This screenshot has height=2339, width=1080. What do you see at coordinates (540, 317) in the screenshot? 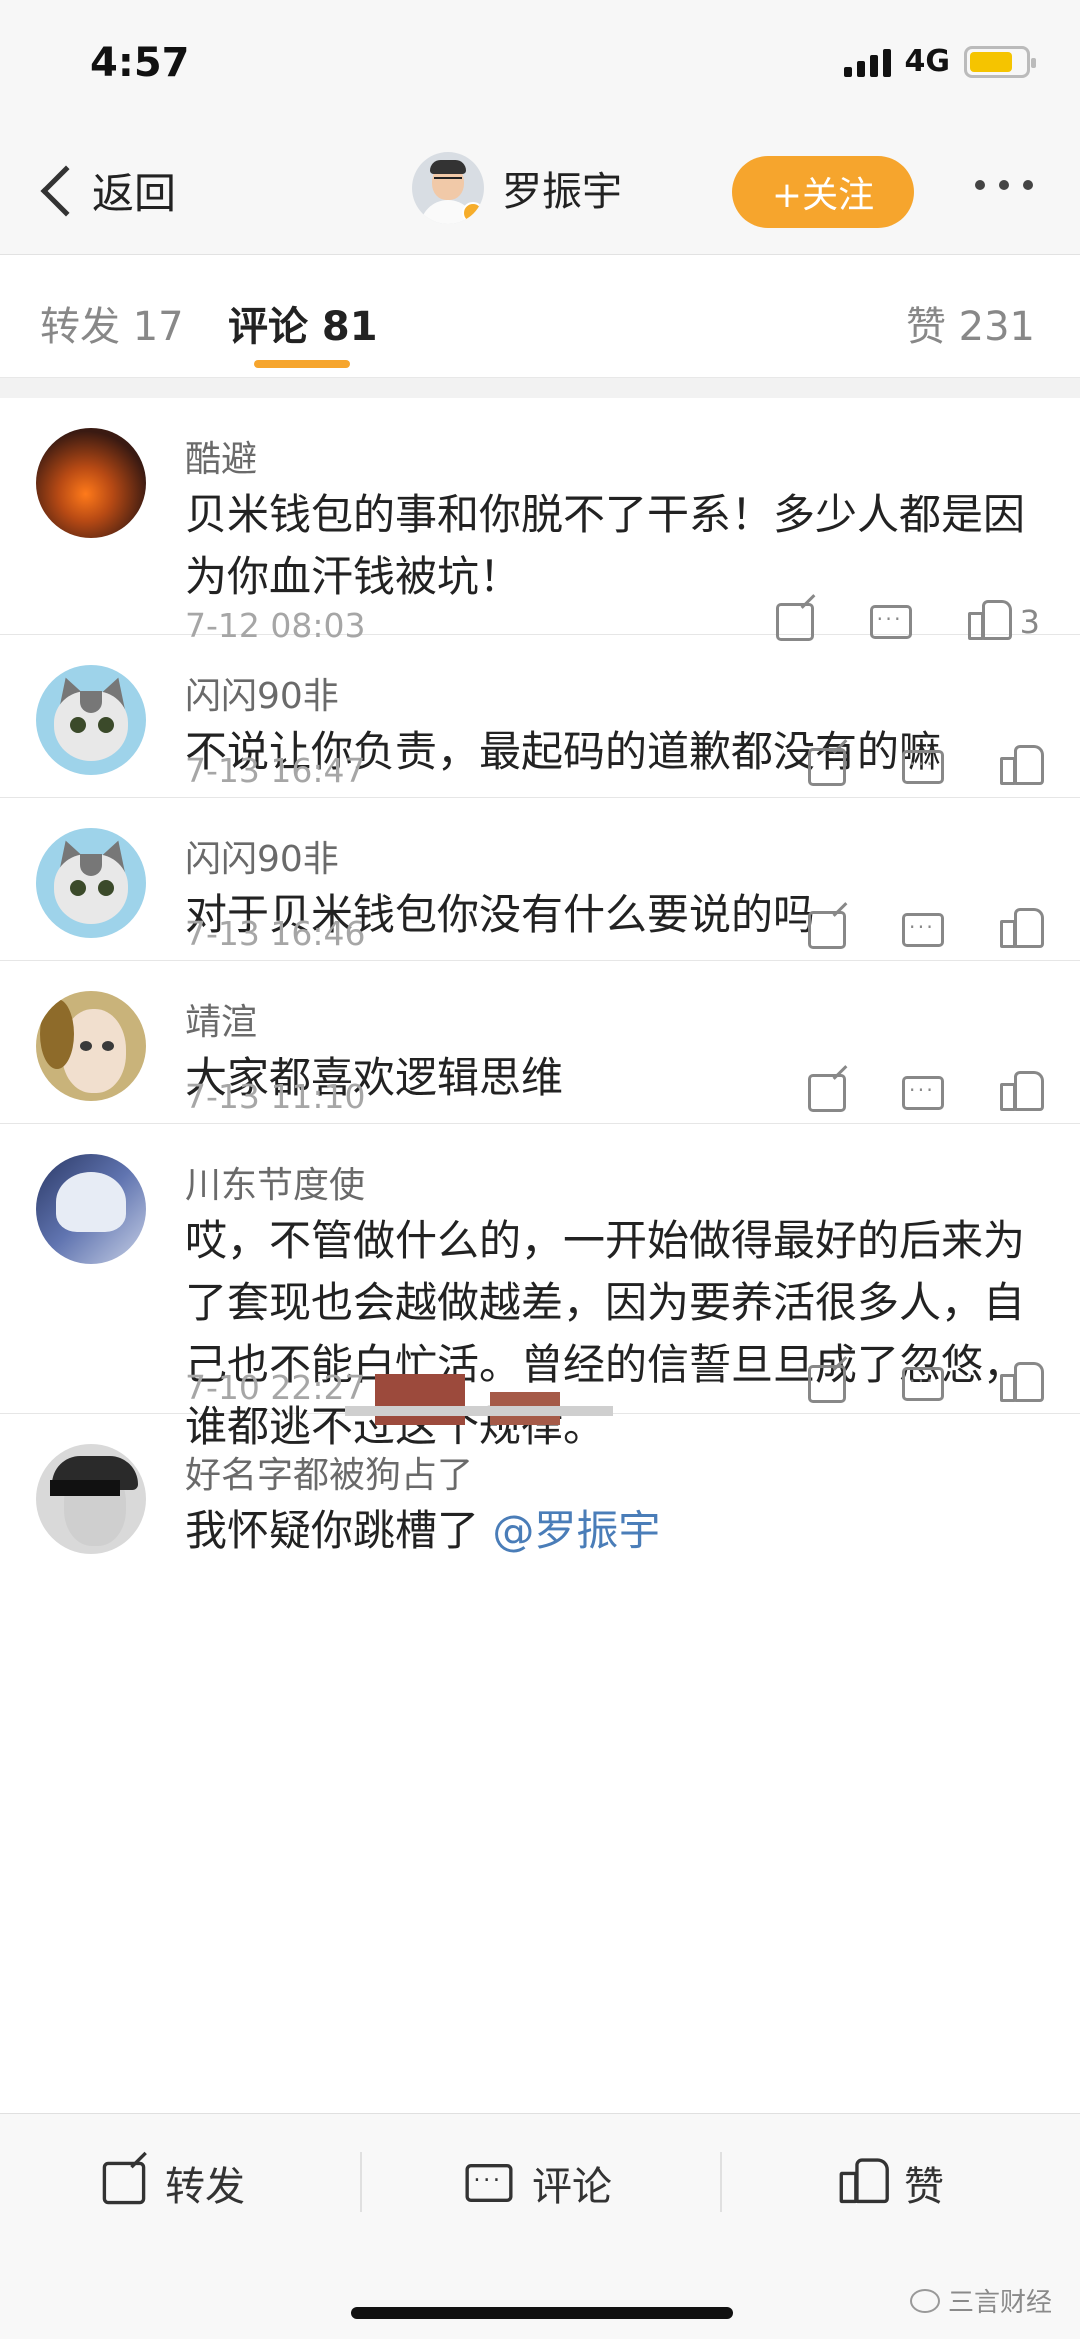
I see `tab-bar: 转发 17 评论 81 赞 231` at bounding box center [540, 317].